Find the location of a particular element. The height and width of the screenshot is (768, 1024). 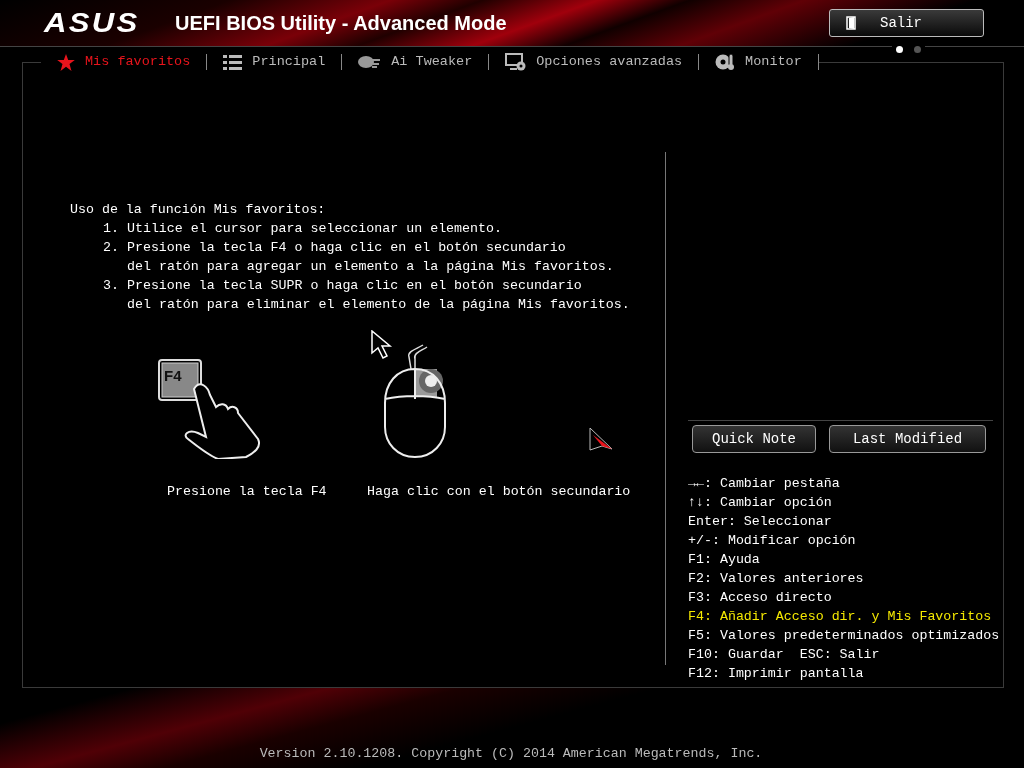

tab: Ai Tweaker is located at coordinates (415, 62).